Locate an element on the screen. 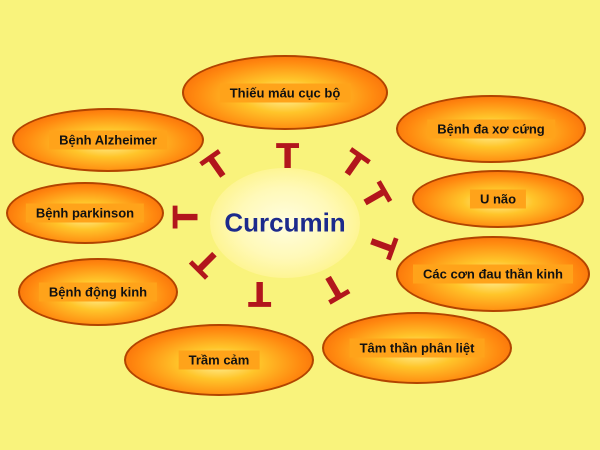 The width and height of the screenshot is (600, 450). disease-oval-alzheimer: Bệnh Alzheimer is located at coordinates (108, 140).